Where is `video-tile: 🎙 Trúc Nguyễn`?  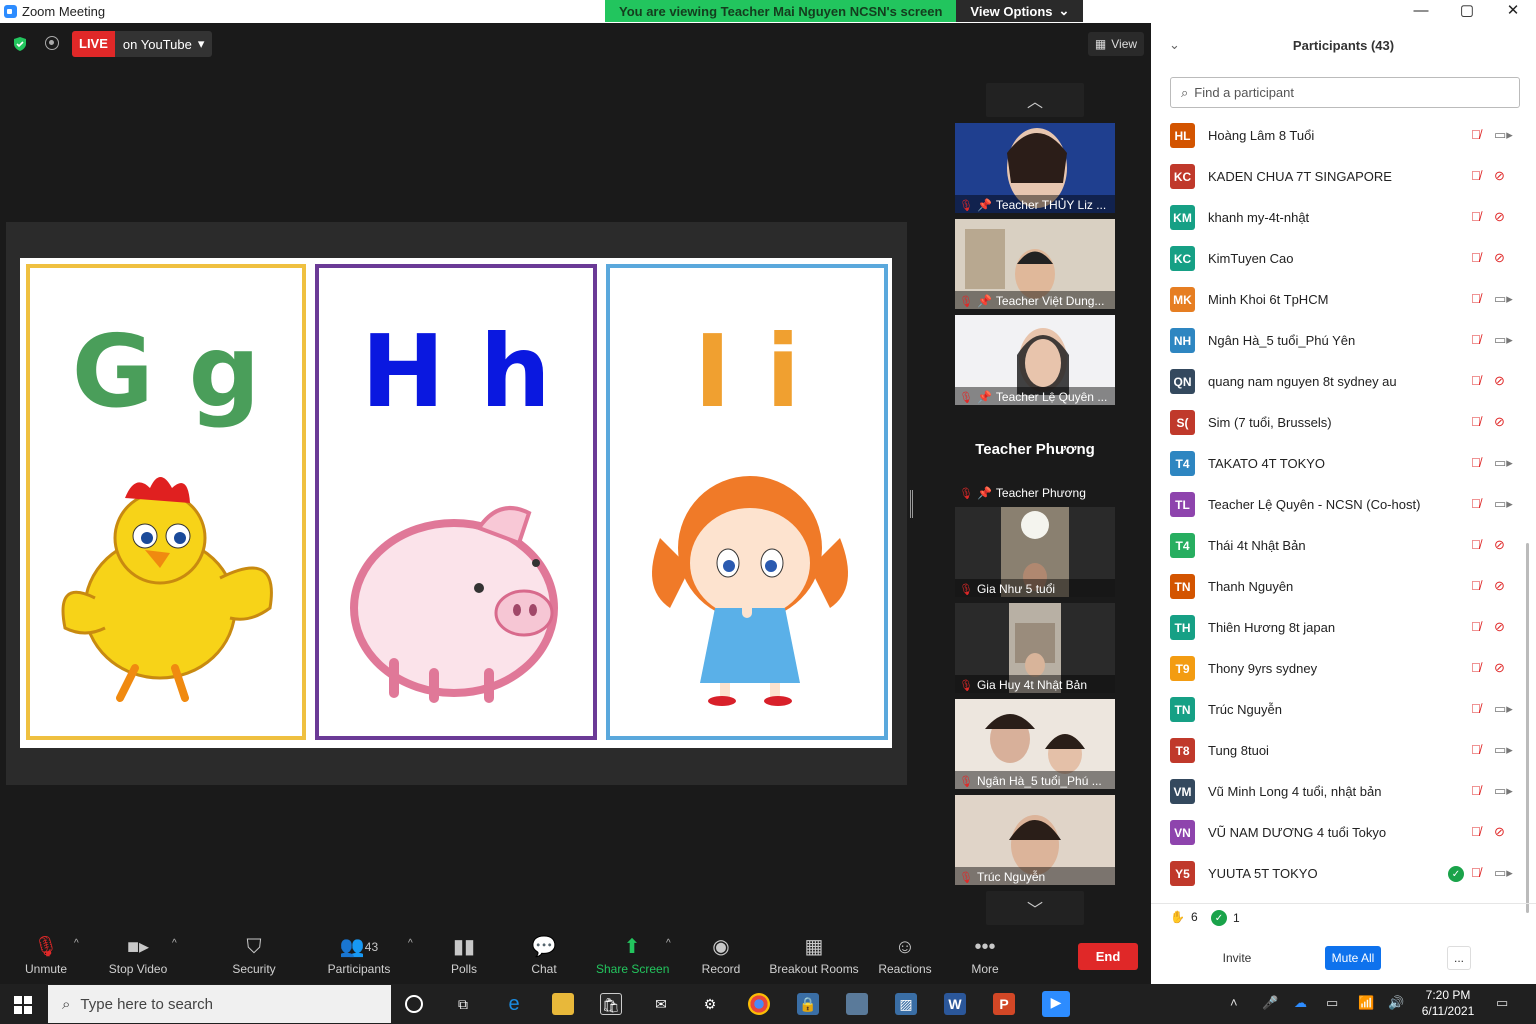
video-tile: 🎙 Trúc Nguyễn is located at coordinates (1035, 840).